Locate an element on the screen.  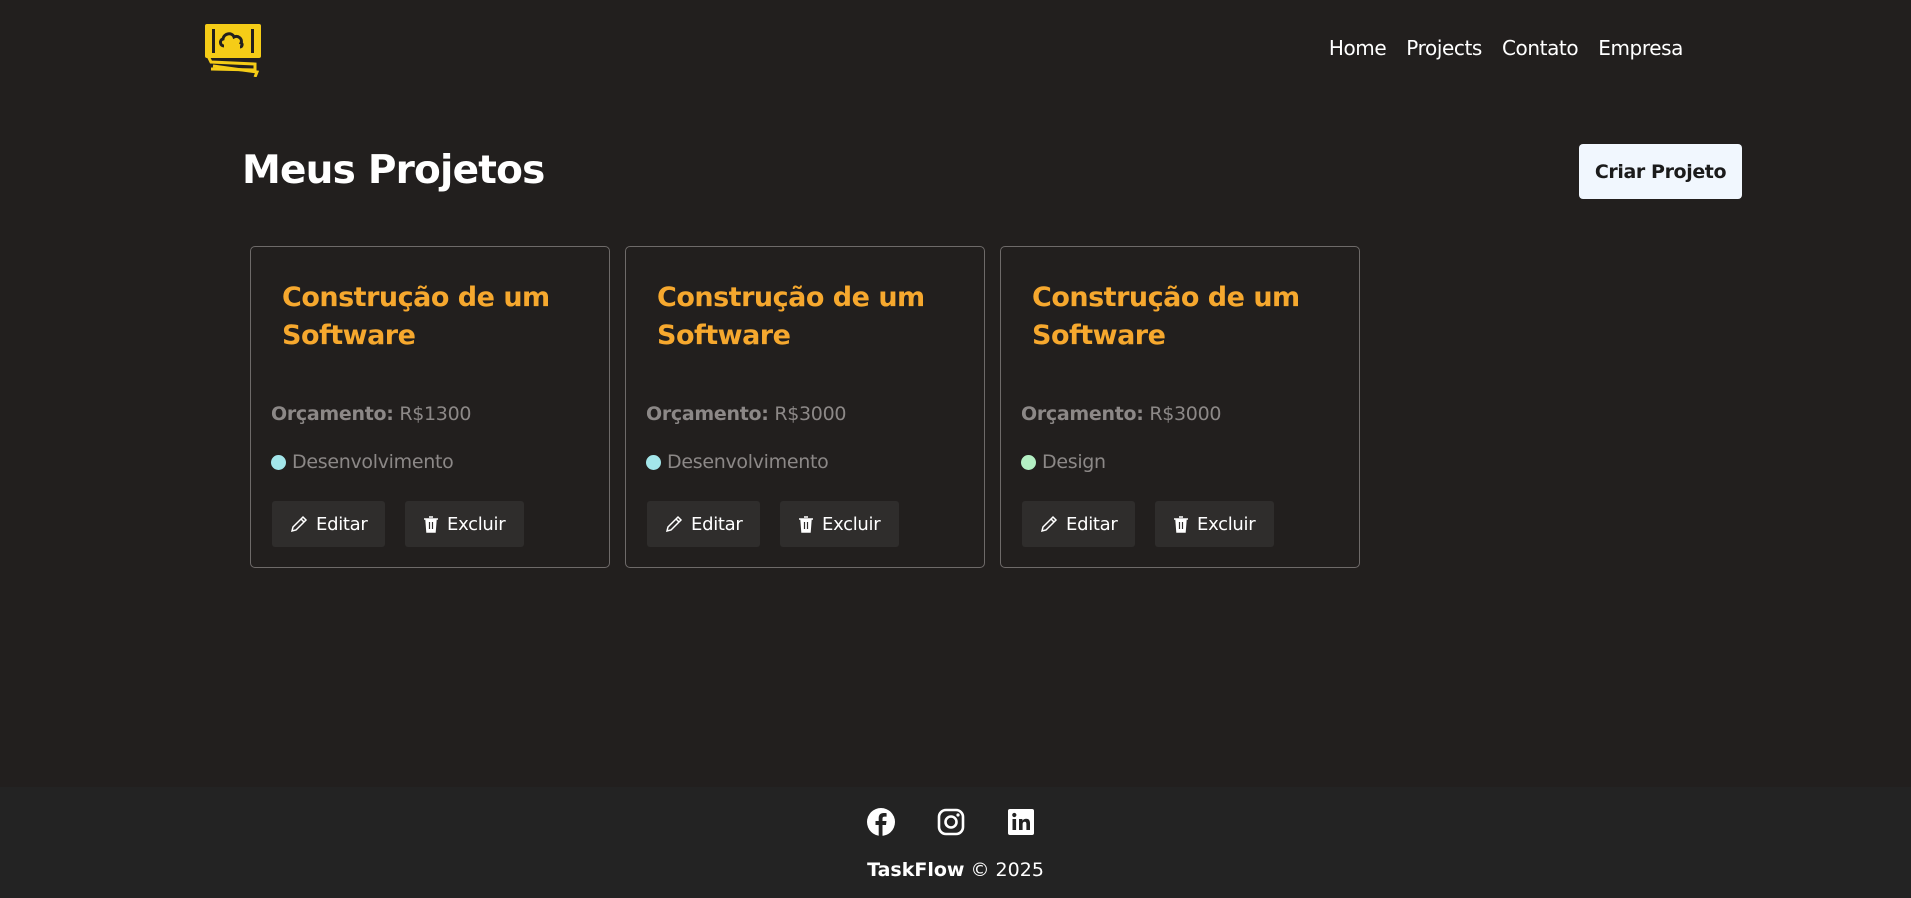
copyright: TaskFlow © 2025 is located at coordinates (955, 870).